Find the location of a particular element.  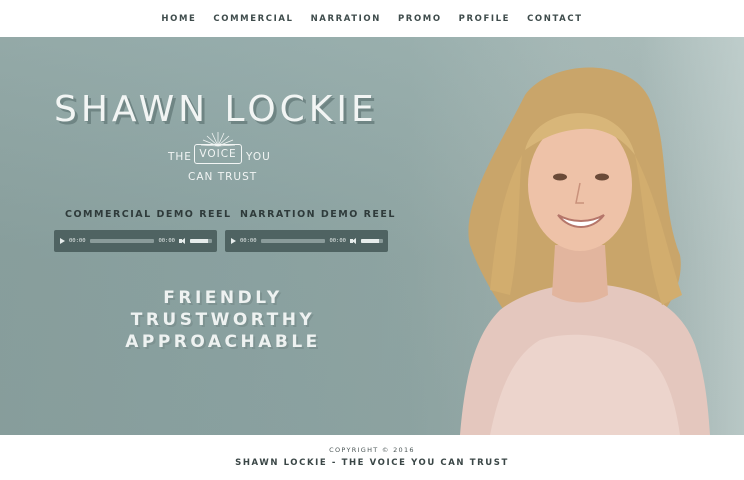

nav-home: HOME is located at coordinates (178, 19).